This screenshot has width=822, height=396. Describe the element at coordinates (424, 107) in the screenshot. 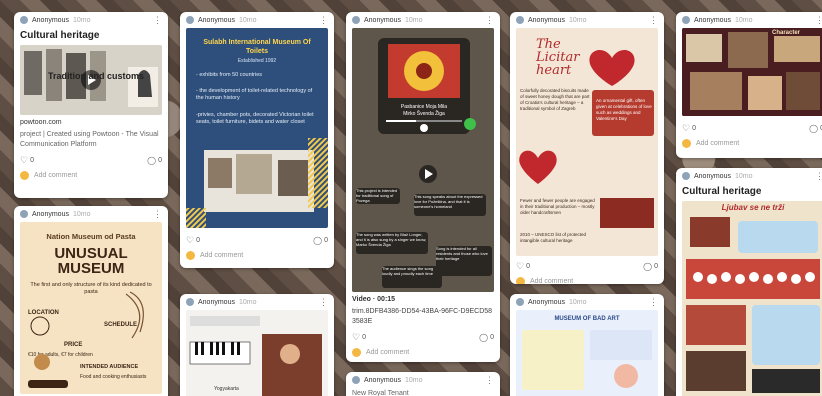

I see `track-title: Pasbanice Moja Mila` at that location.